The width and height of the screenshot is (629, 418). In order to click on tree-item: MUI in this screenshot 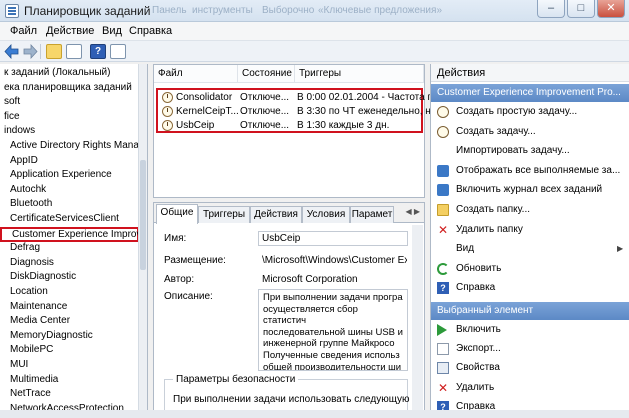, I will do `click(14, 365)`.